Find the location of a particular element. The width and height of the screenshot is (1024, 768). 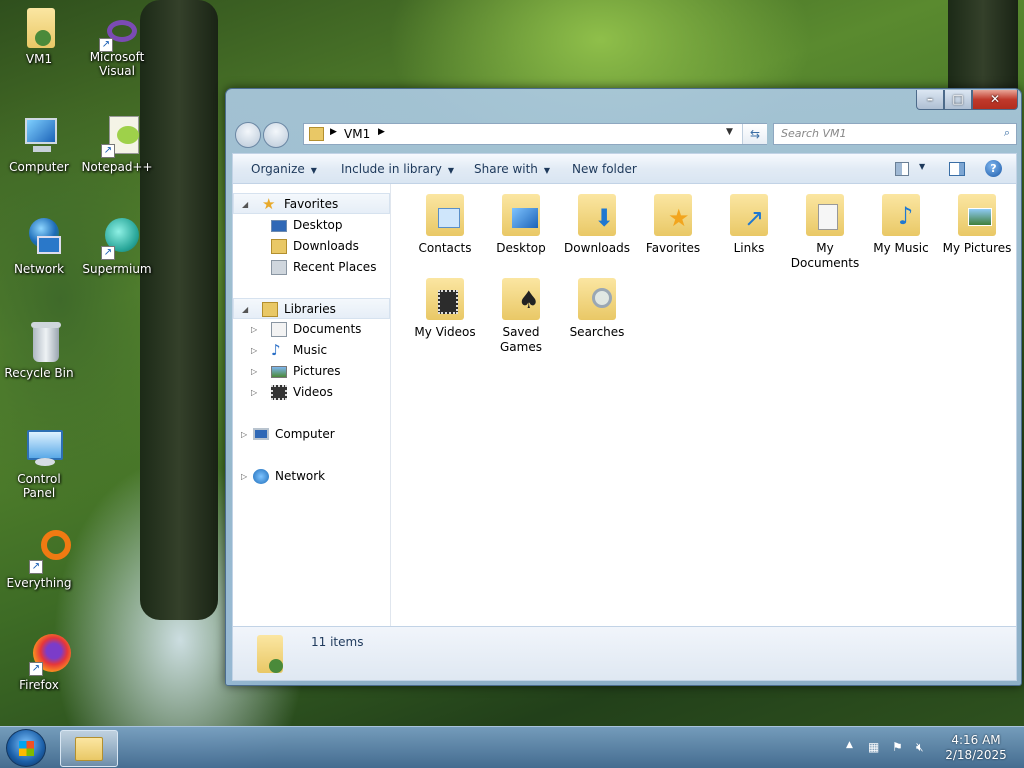

star-icon: ★ is located at coordinates (269, 204).